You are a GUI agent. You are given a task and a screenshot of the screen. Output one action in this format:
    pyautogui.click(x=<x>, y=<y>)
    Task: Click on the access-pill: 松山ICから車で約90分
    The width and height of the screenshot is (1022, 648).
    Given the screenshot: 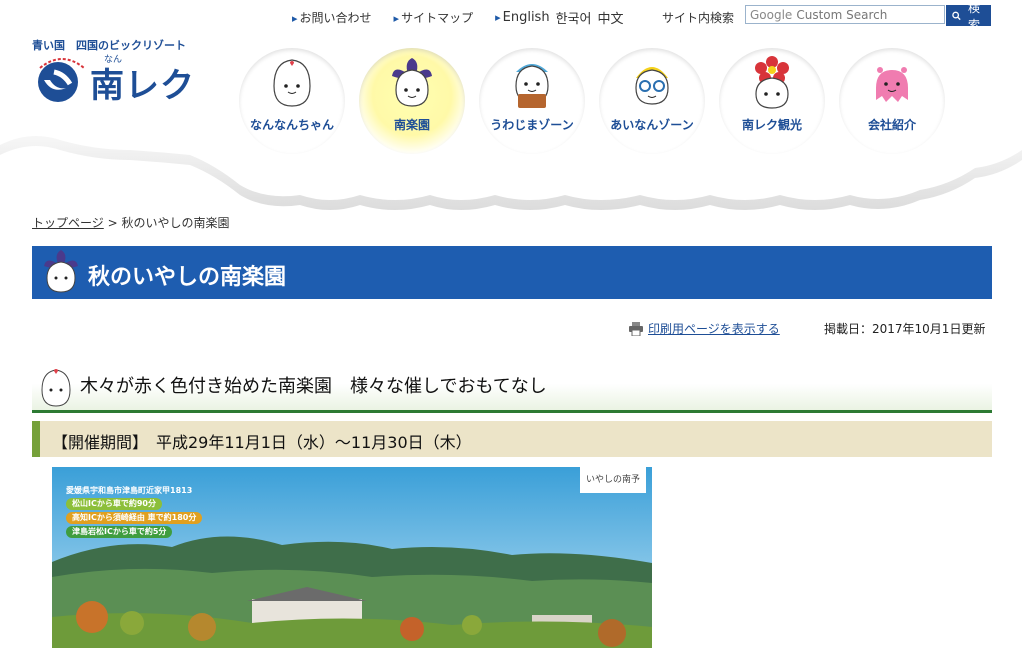 What is the action you would take?
    pyautogui.click(x=114, y=504)
    